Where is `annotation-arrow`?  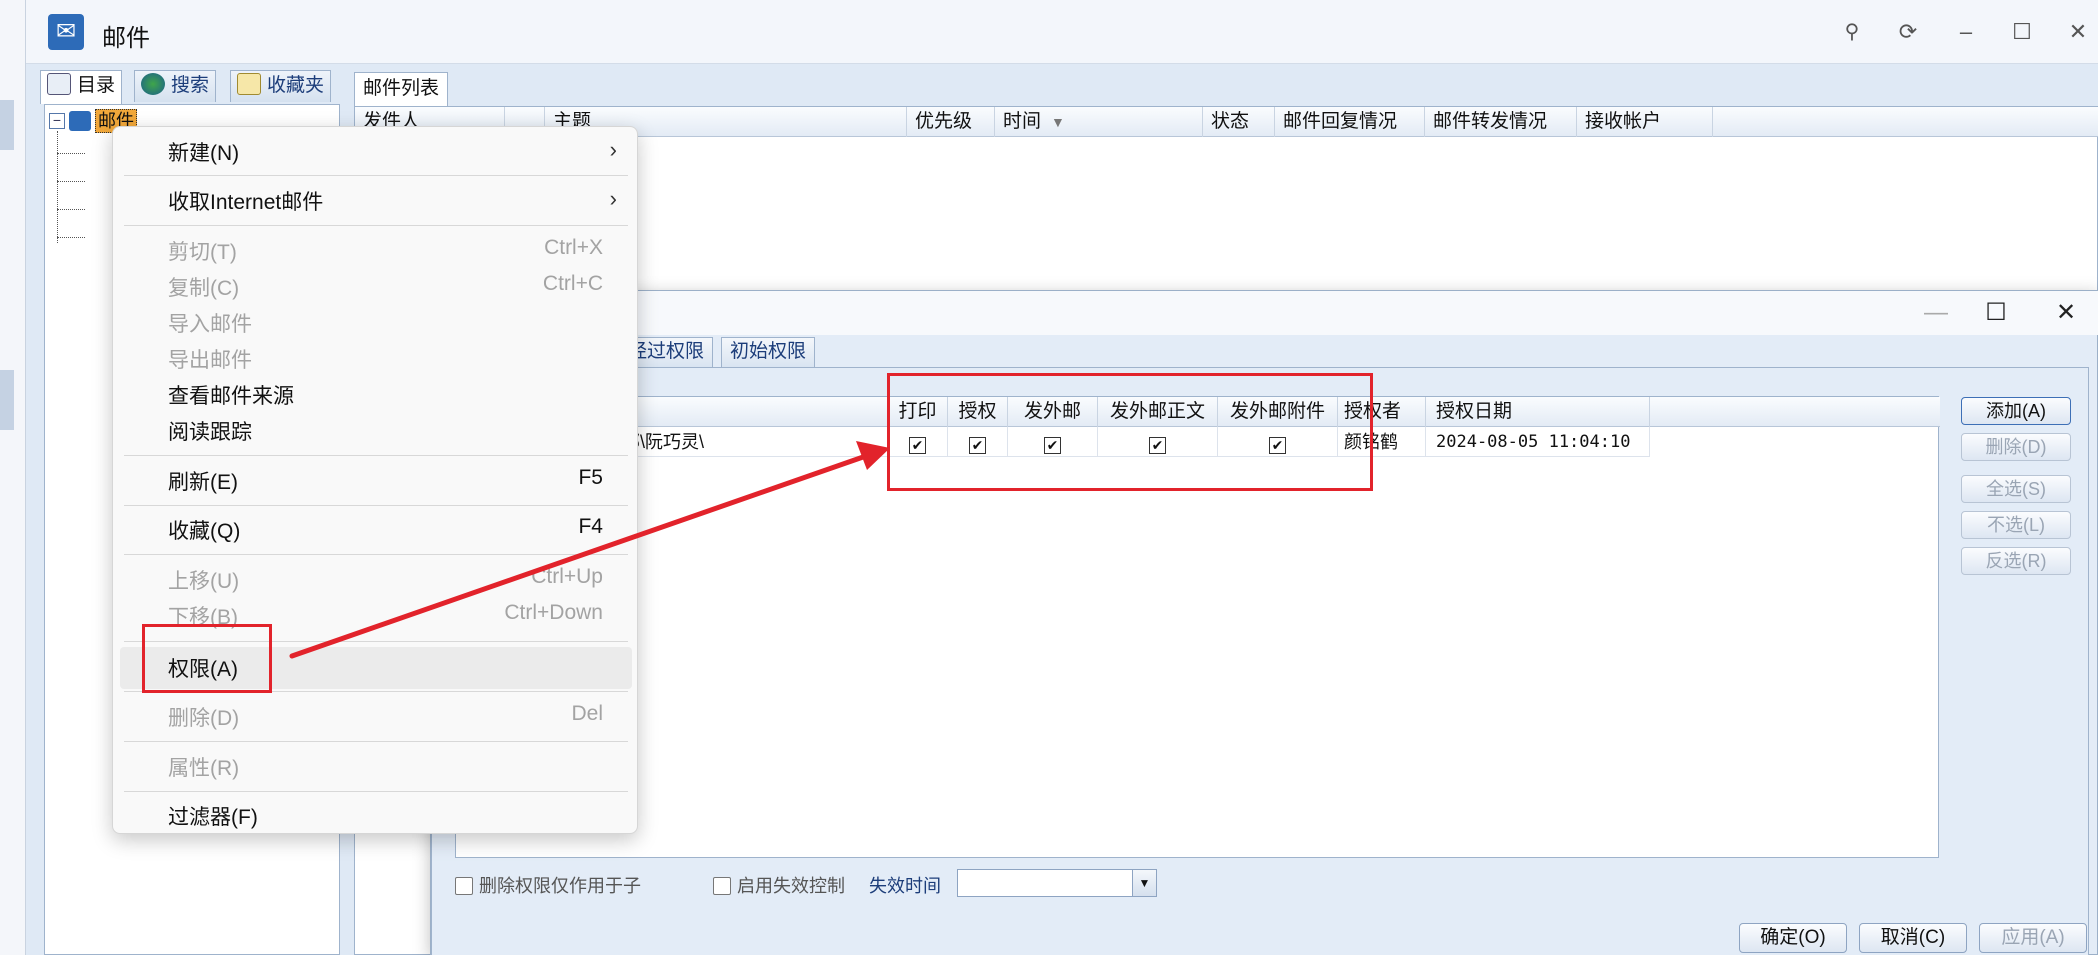 annotation-arrow is located at coordinates (589, 550).